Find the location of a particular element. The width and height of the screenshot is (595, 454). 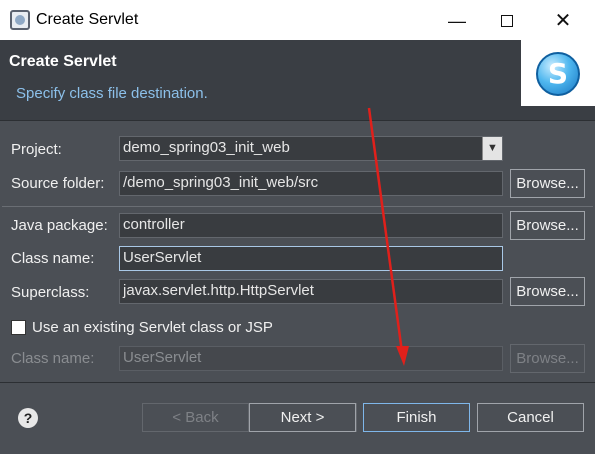

use-existing-label: Use an existing Servlet class or JSP is located at coordinates (152, 327).